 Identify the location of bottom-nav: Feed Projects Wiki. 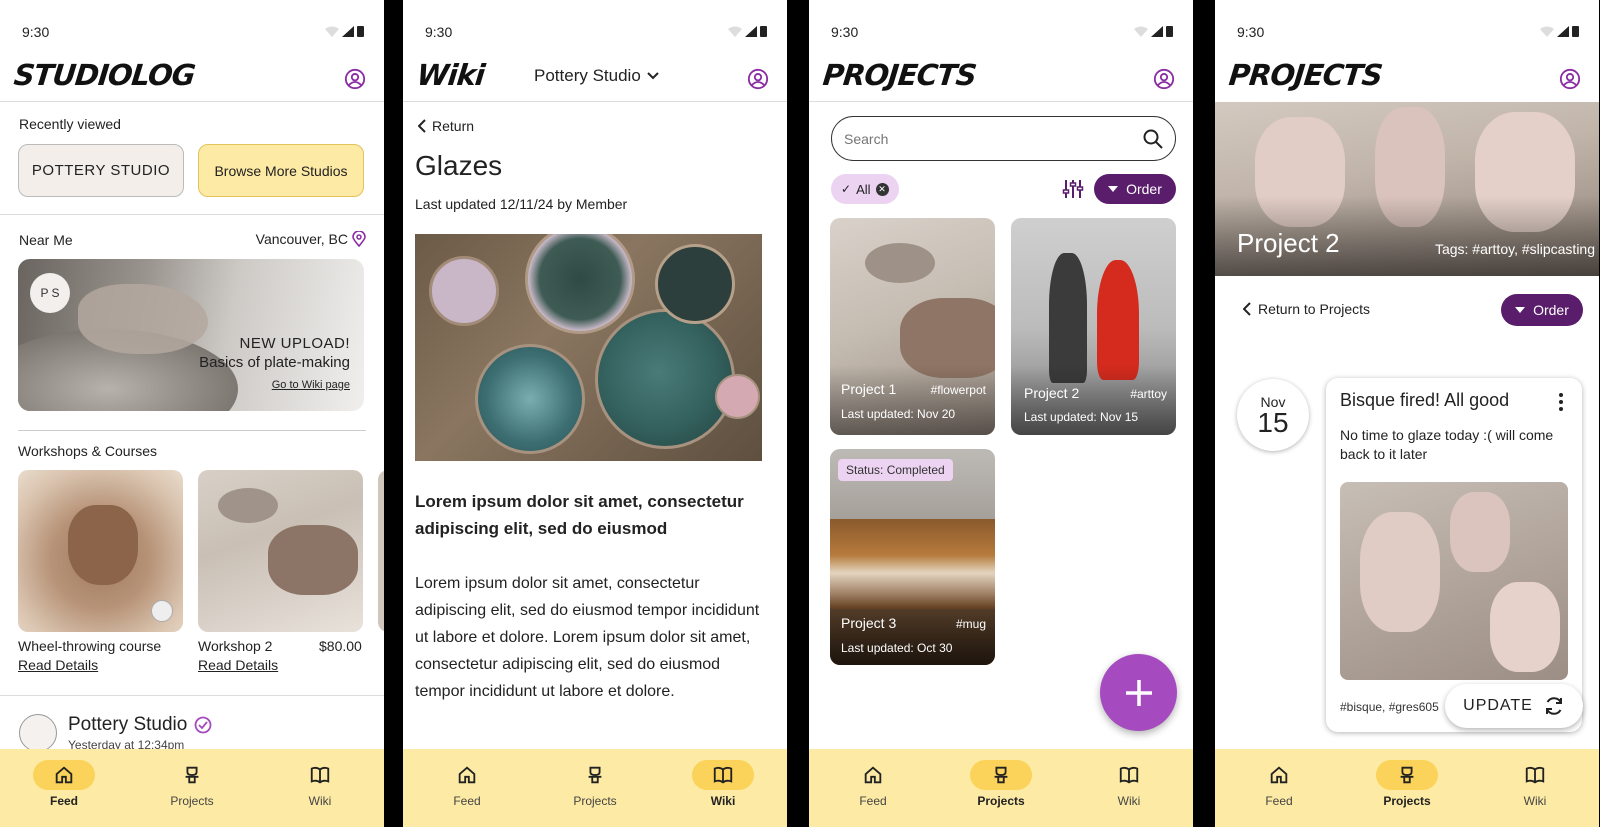
(1407, 788).